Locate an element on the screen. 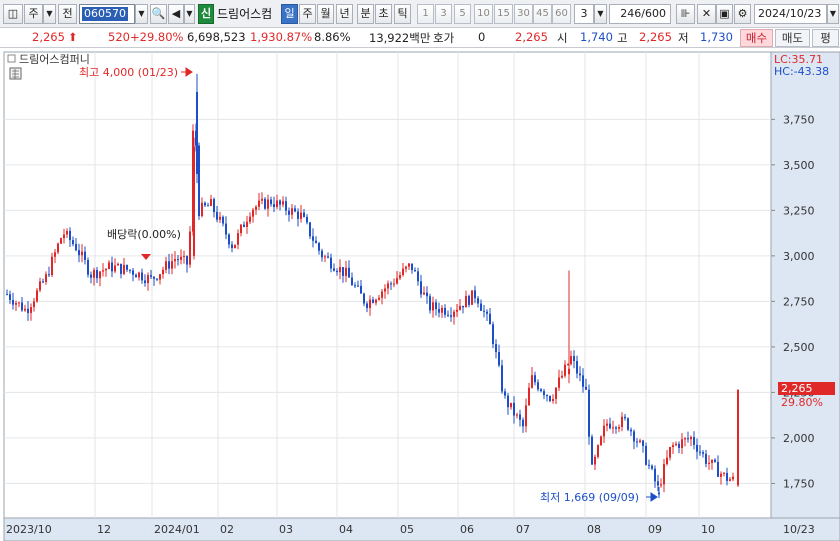 This screenshot has height=541, width=840. interval-dropdown-icon: ▼ is located at coordinates (600, 14).